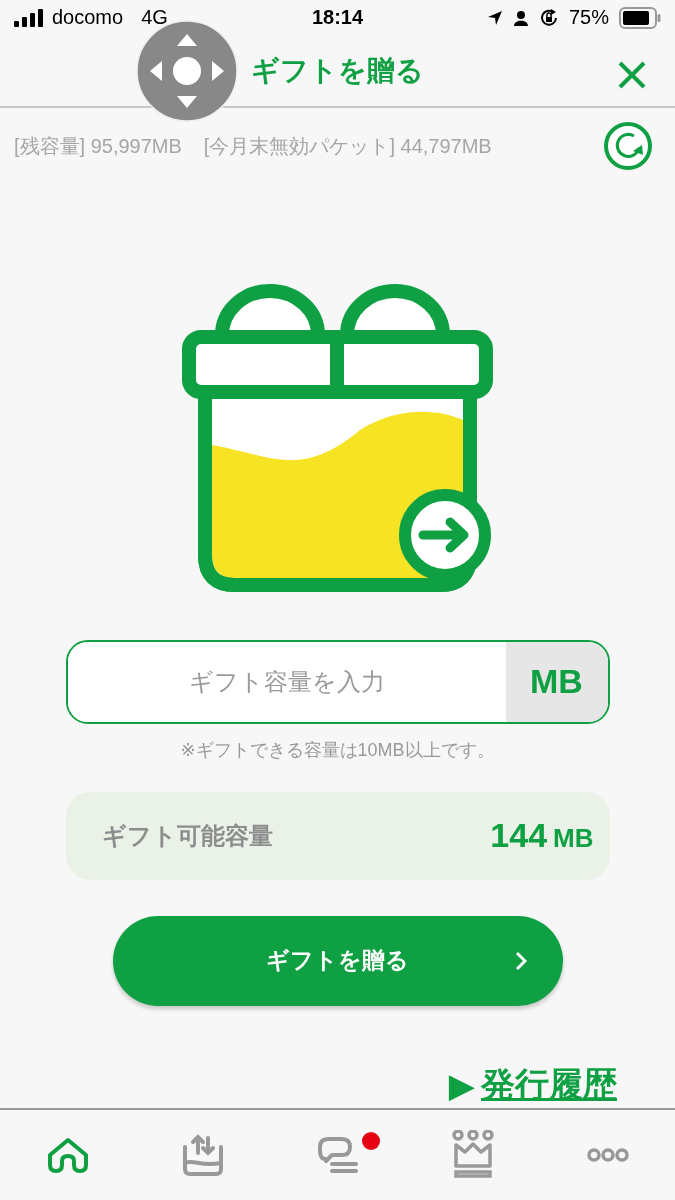 The width and height of the screenshot is (675, 1200). Describe the element at coordinates (520, 17) in the screenshot. I see `person-icon` at that location.